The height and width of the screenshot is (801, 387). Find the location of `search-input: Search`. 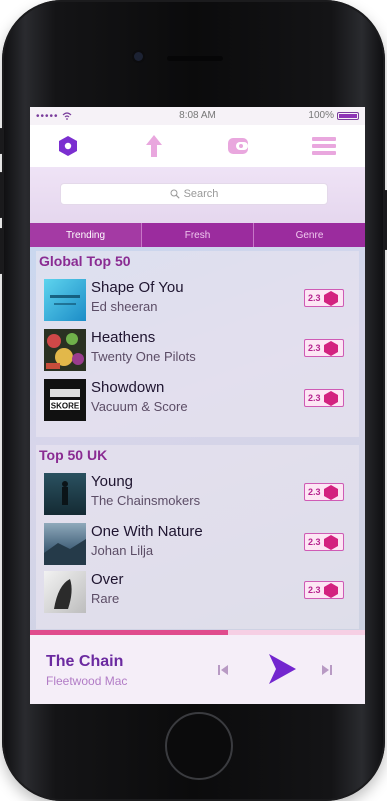

search-input: Search is located at coordinates (194, 194).